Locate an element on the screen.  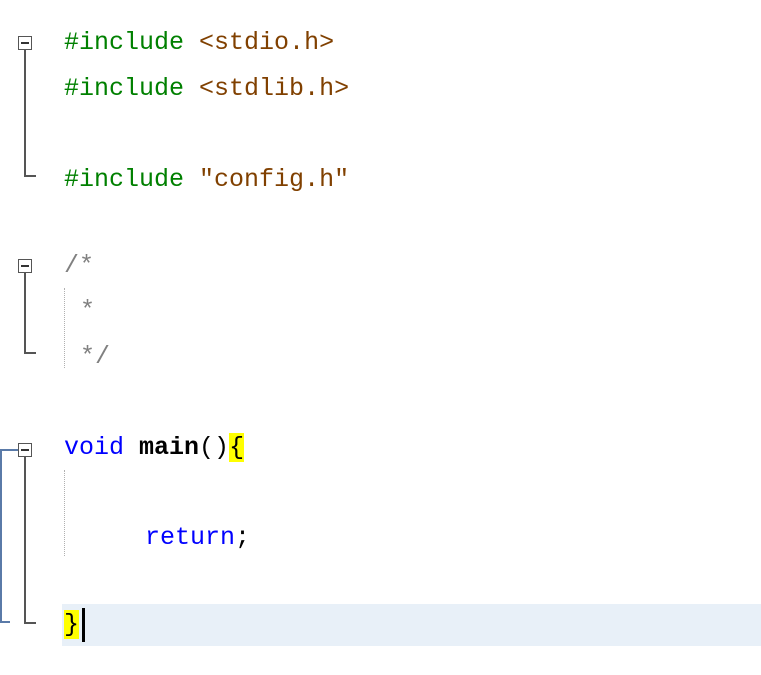
include-file: <stdio.h> is located at coordinates (267, 42).